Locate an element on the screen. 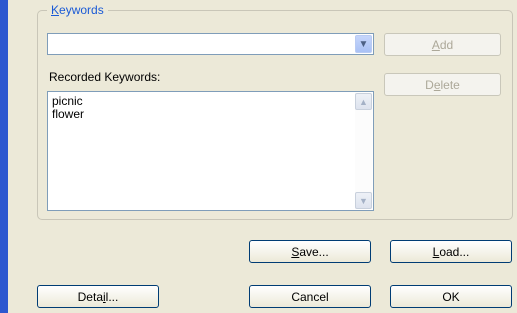 The image size is (517, 313). cancel-button: Cancel is located at coordinates (310, 296).